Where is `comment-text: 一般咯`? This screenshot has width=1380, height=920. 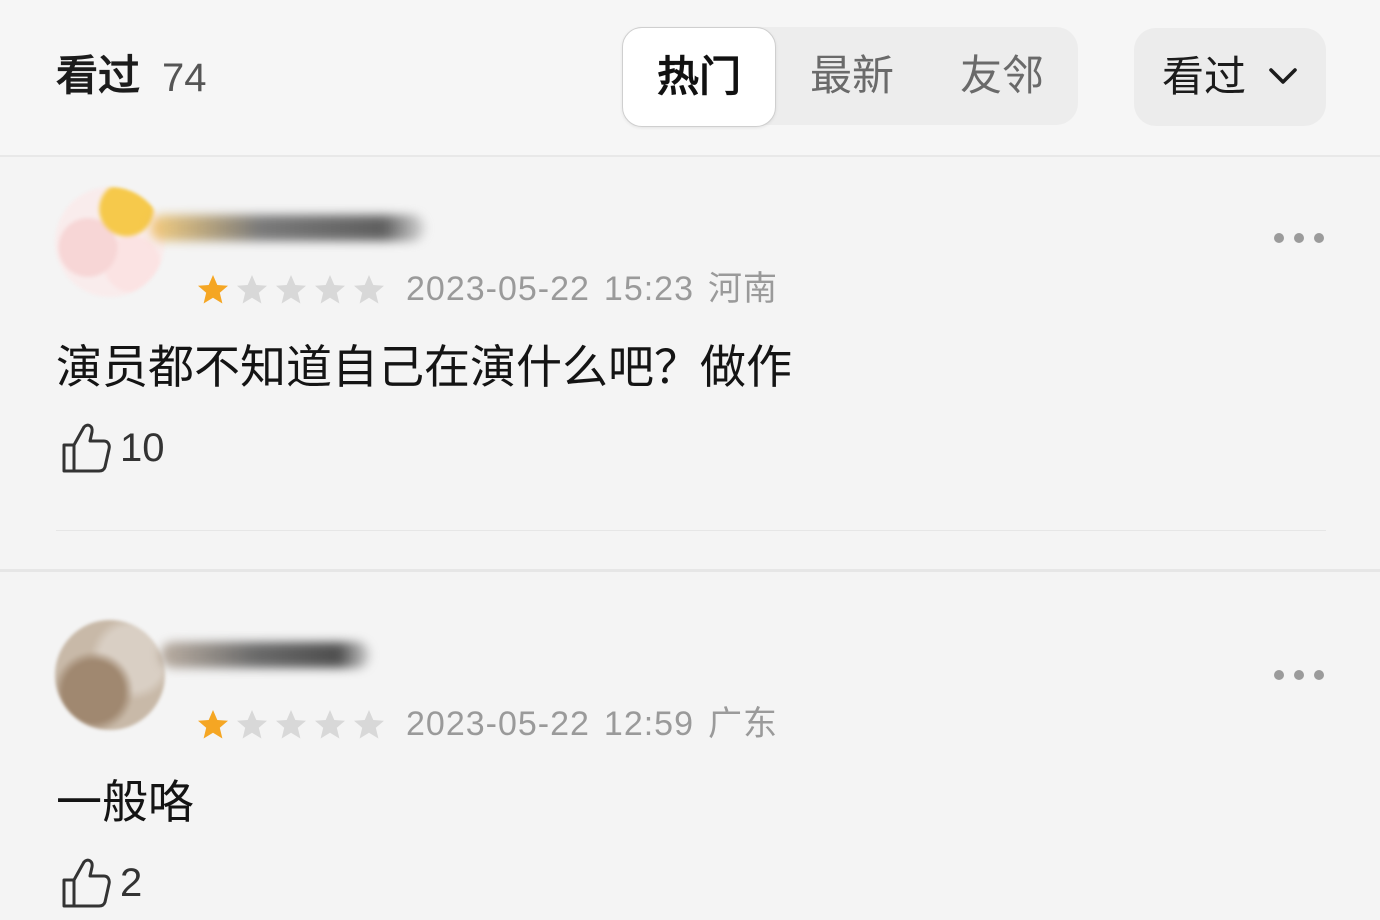 comment-text: 一般咯 is located at coordinates (125, 802).